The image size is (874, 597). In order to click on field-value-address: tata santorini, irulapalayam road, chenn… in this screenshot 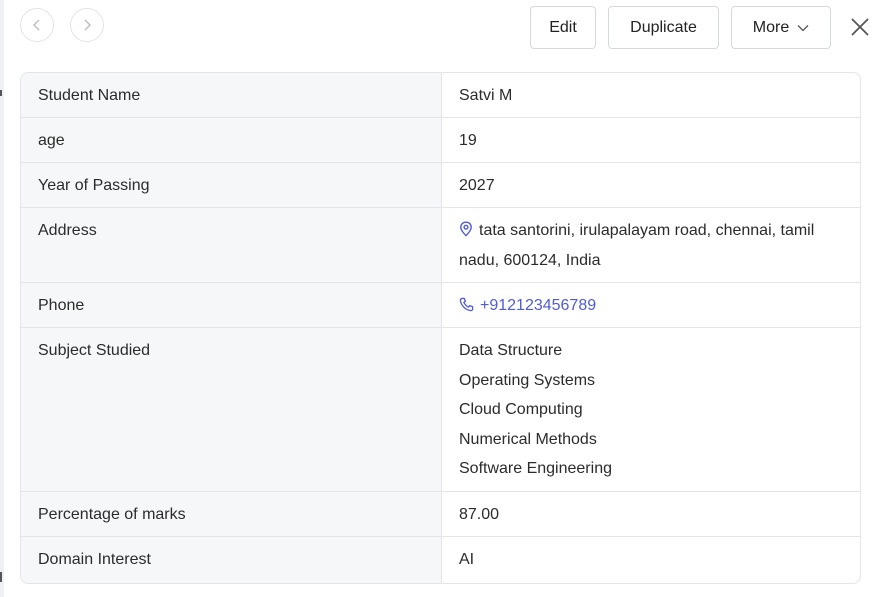, I will do `click(651, 245)`.